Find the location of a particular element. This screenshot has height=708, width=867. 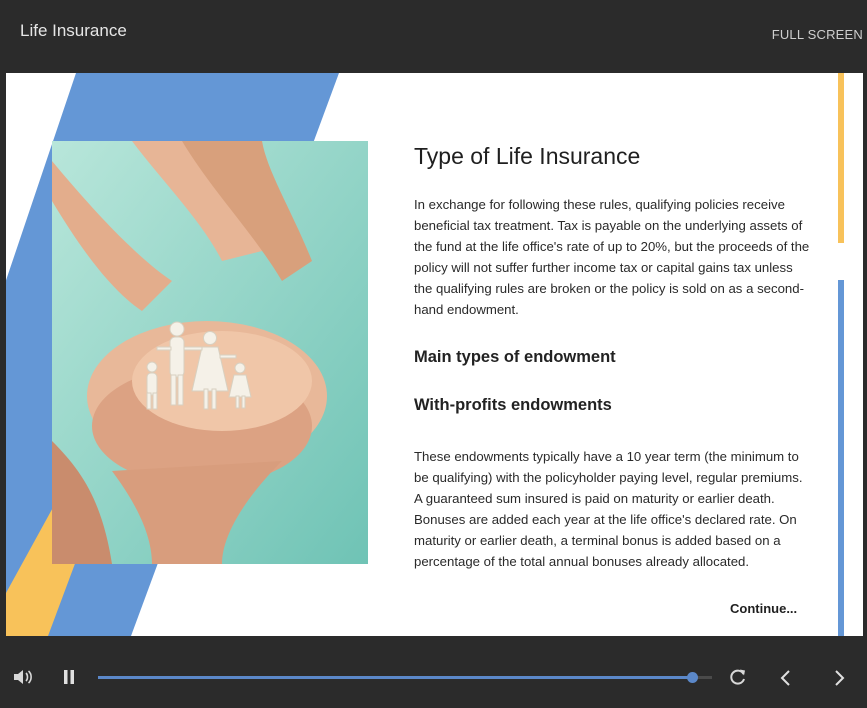

subheading-main-types: Main types of endowment is located at coordinates (515, 357).